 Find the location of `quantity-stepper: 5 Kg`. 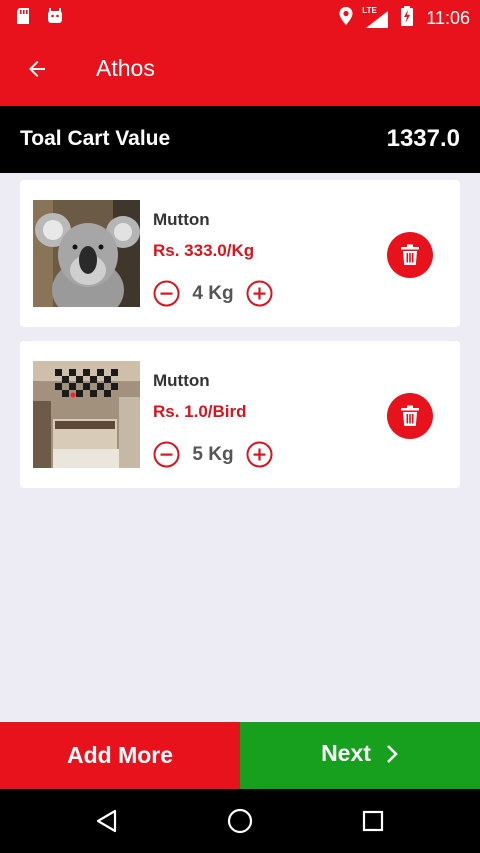

quantity-stepper: 5 Kg is located at coordinates (213, 454).